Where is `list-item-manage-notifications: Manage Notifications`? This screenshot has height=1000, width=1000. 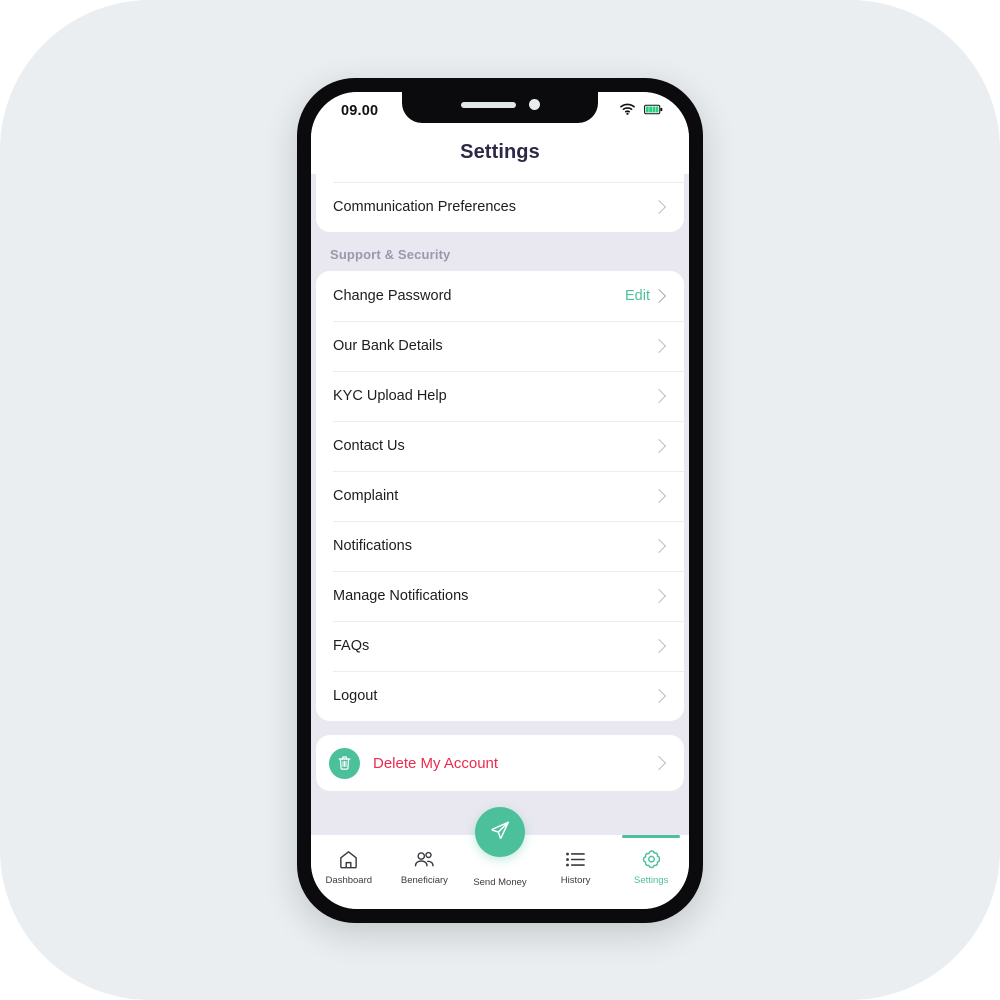
list-item-manage-notifications: Manage Notifications is located at coordinates (500, 596).